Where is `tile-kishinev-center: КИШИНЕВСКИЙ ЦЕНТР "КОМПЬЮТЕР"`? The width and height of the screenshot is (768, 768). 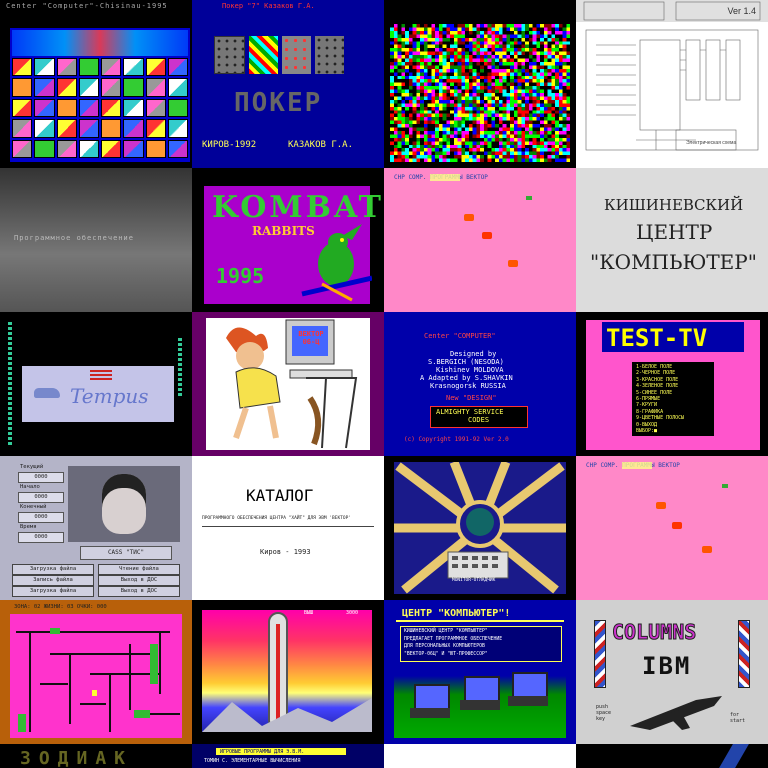 tile-kishinev-center: КИШИНЕВСКИЙ ЦЕНТР "КОМПЬЮТЕР" is located at coordinates (672, 240).